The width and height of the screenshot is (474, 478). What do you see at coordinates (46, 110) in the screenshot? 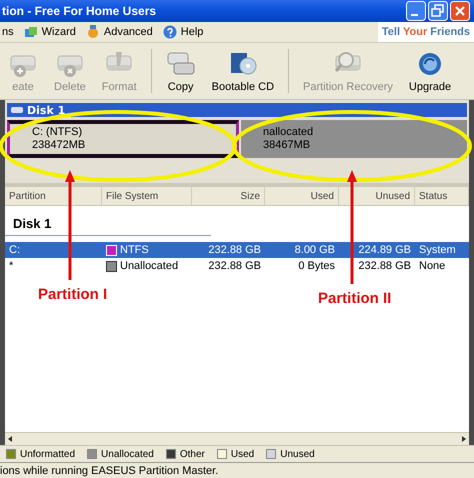
I see `disk-title: Disk 1` at bounding box center [46, 110].